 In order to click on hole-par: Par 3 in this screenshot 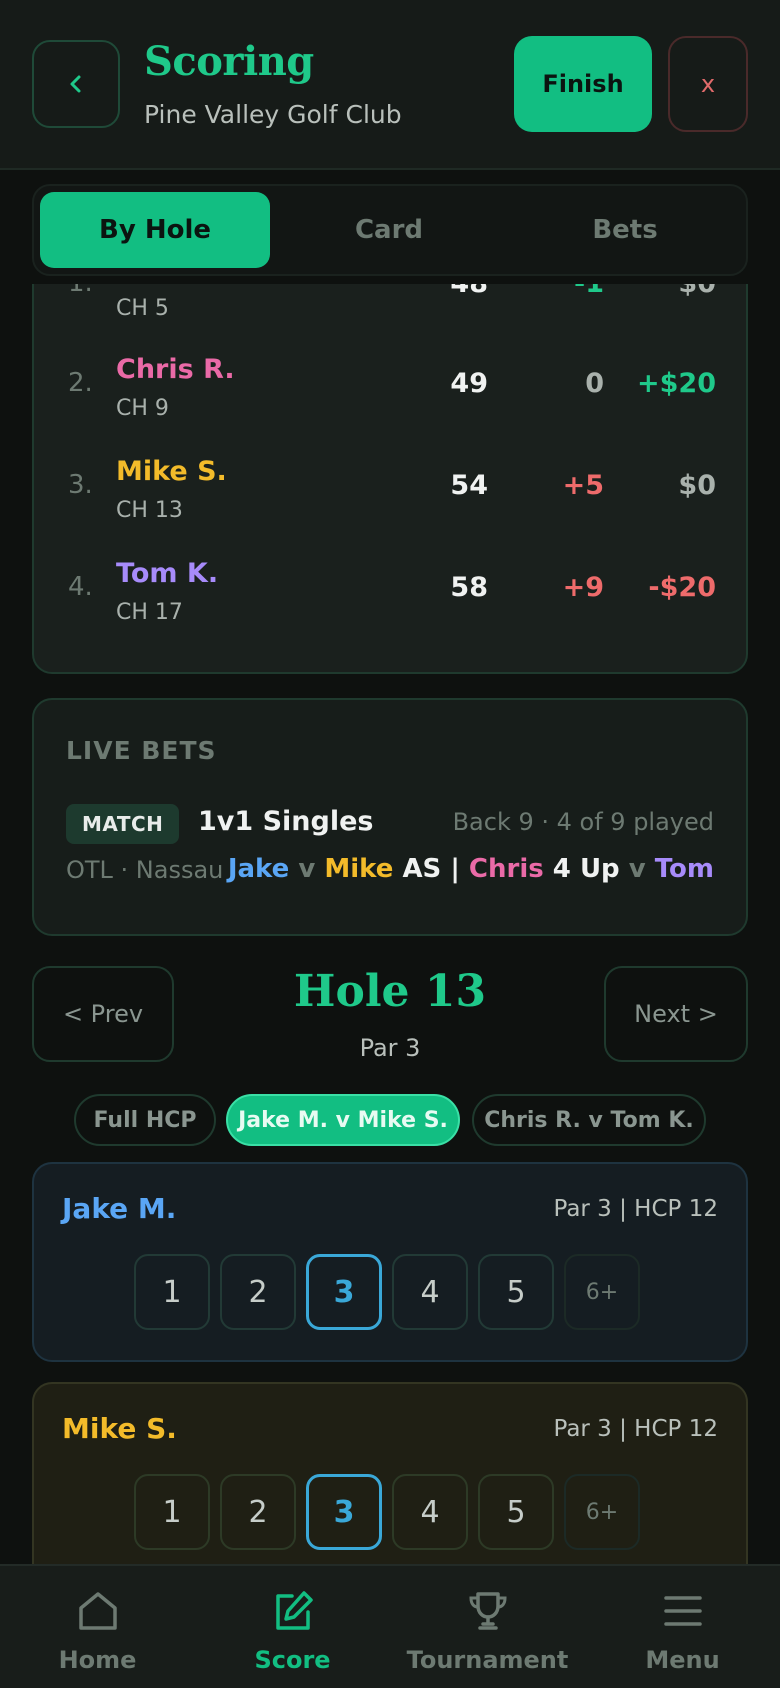, I will do `click(390, 1048)`.